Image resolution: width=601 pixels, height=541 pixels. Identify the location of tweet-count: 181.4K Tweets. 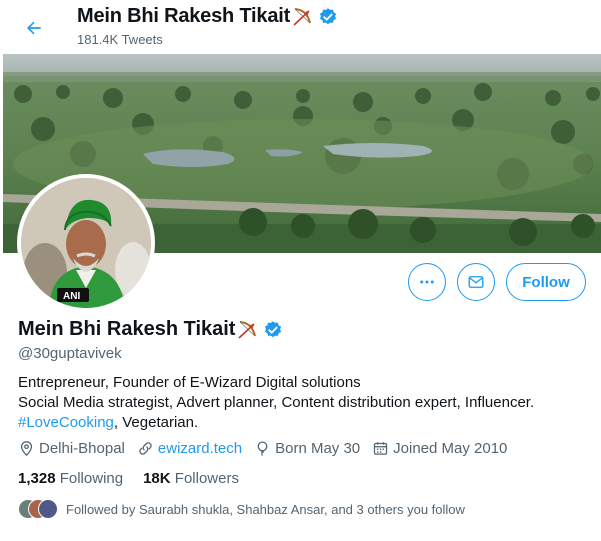
(120, 39).